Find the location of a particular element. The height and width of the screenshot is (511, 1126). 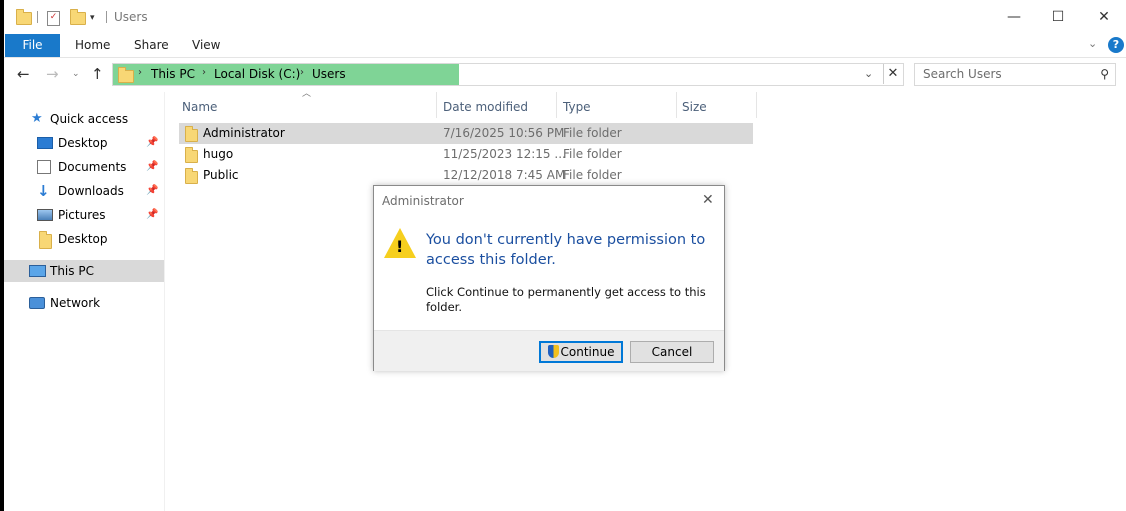

recent-locations-icon: ⌄ is located at coordinates (76, 74).